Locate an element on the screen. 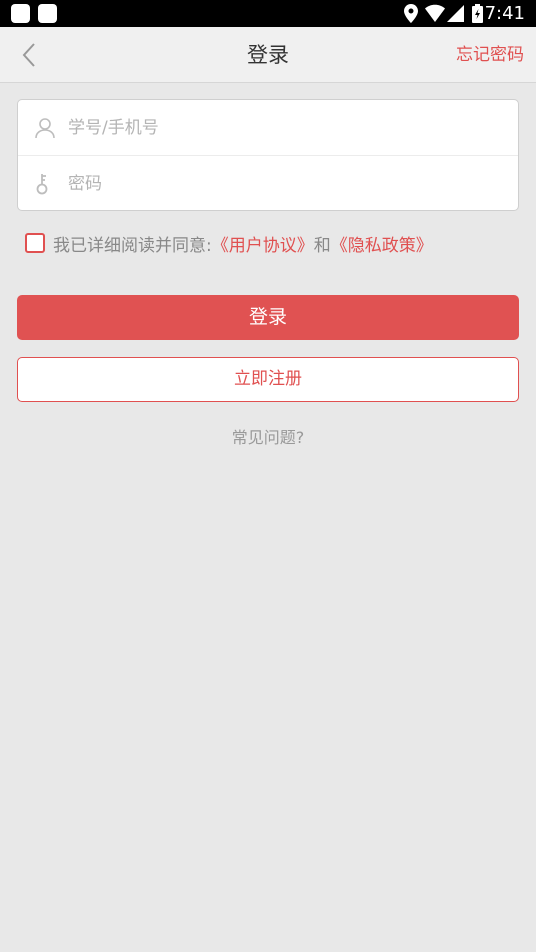 The image size is (536, 952). register-button: 立即注册 is located at coordinates (268, 379).